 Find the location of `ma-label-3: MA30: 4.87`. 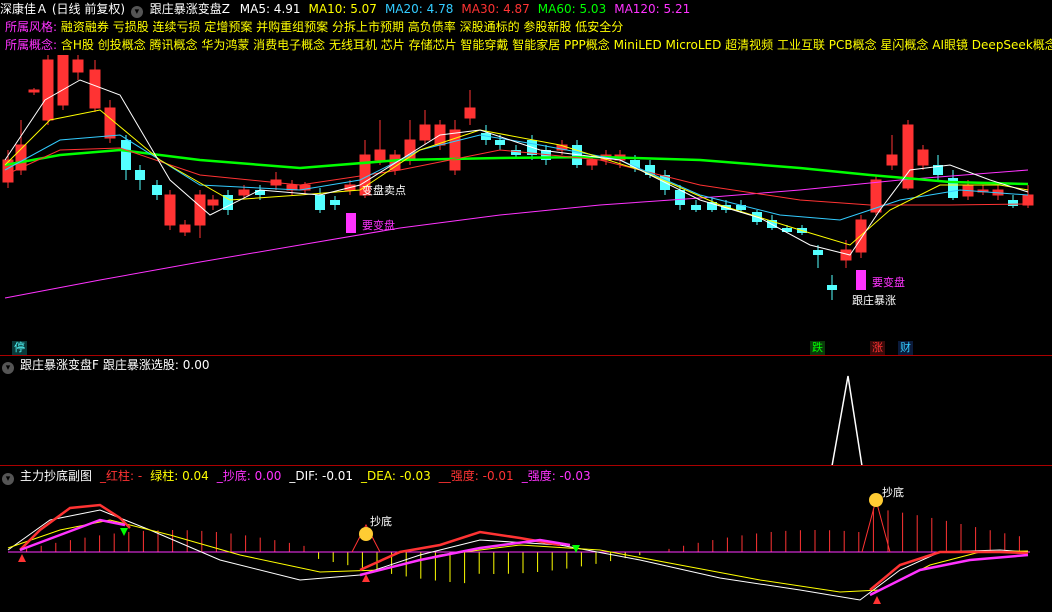

ma-label-3: MA30: 4.87 is located at coordinates (495, 9).